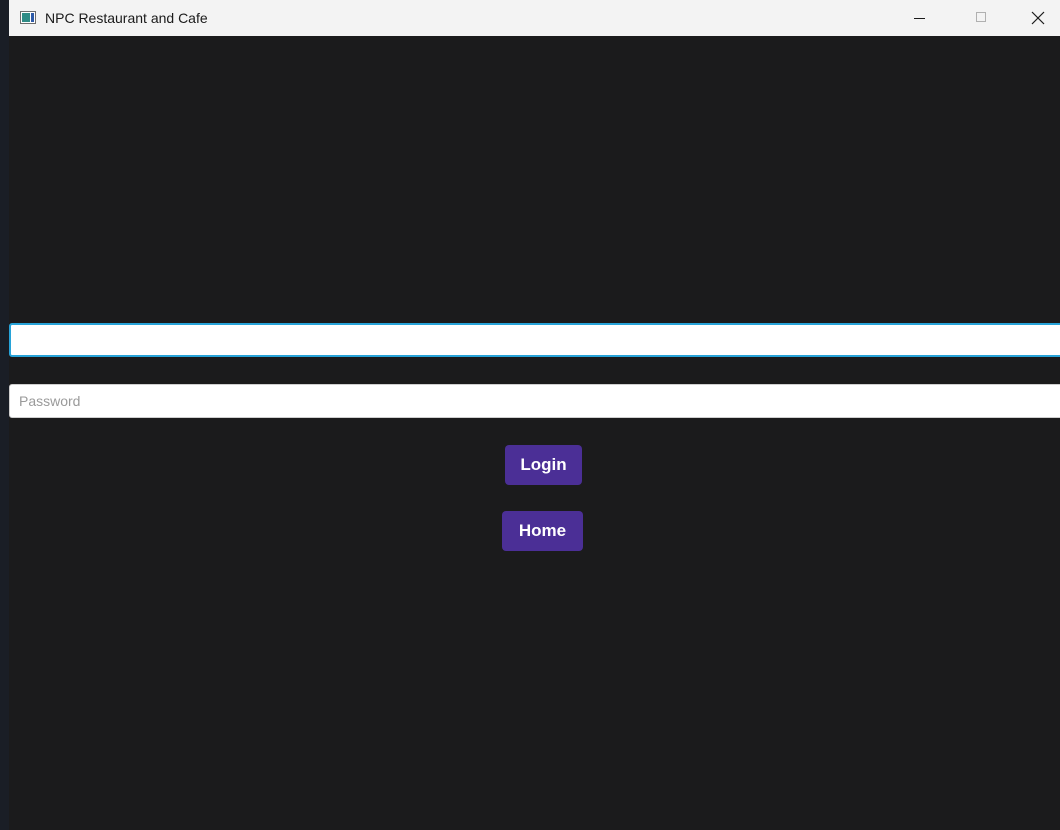 This screenshot has height=830, width=1060. I want to click on login-button: Login, so click(543, 465).